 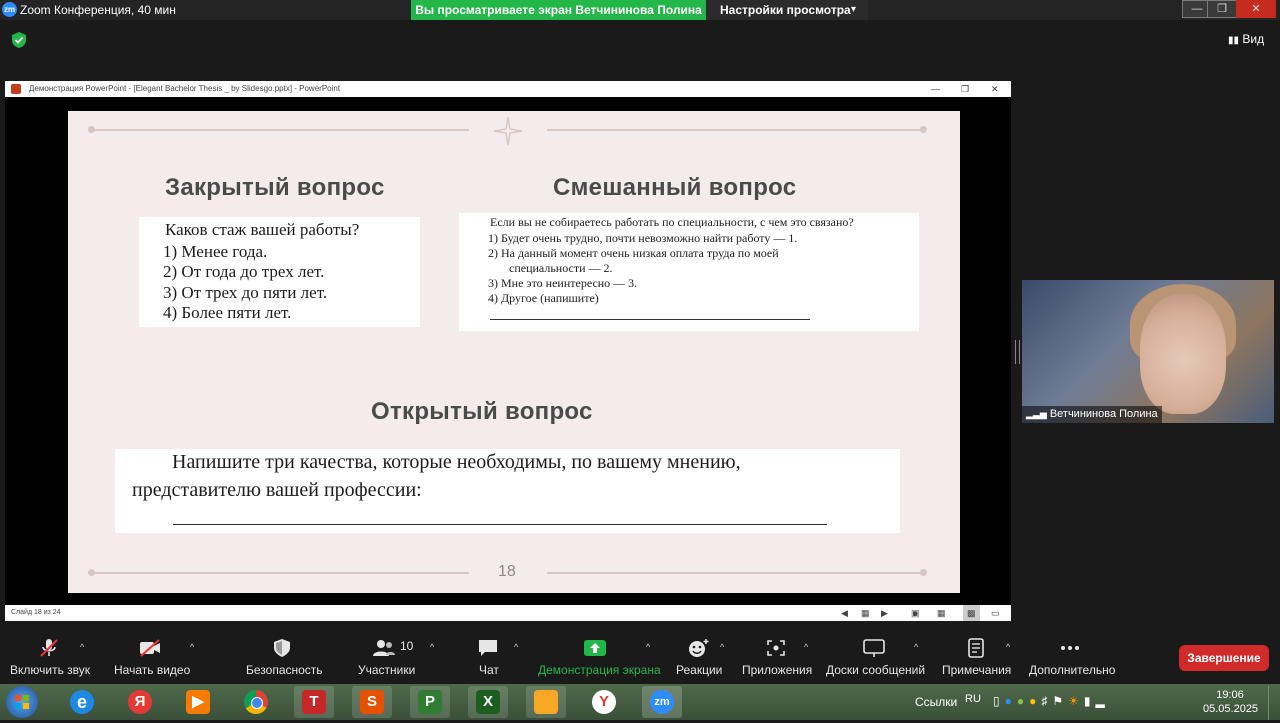 What do you see at coordinates (875, 657) in the screenshot?
I see `whiteboards-button: ^ Доски сообщений` at bounding box center [875, 657].